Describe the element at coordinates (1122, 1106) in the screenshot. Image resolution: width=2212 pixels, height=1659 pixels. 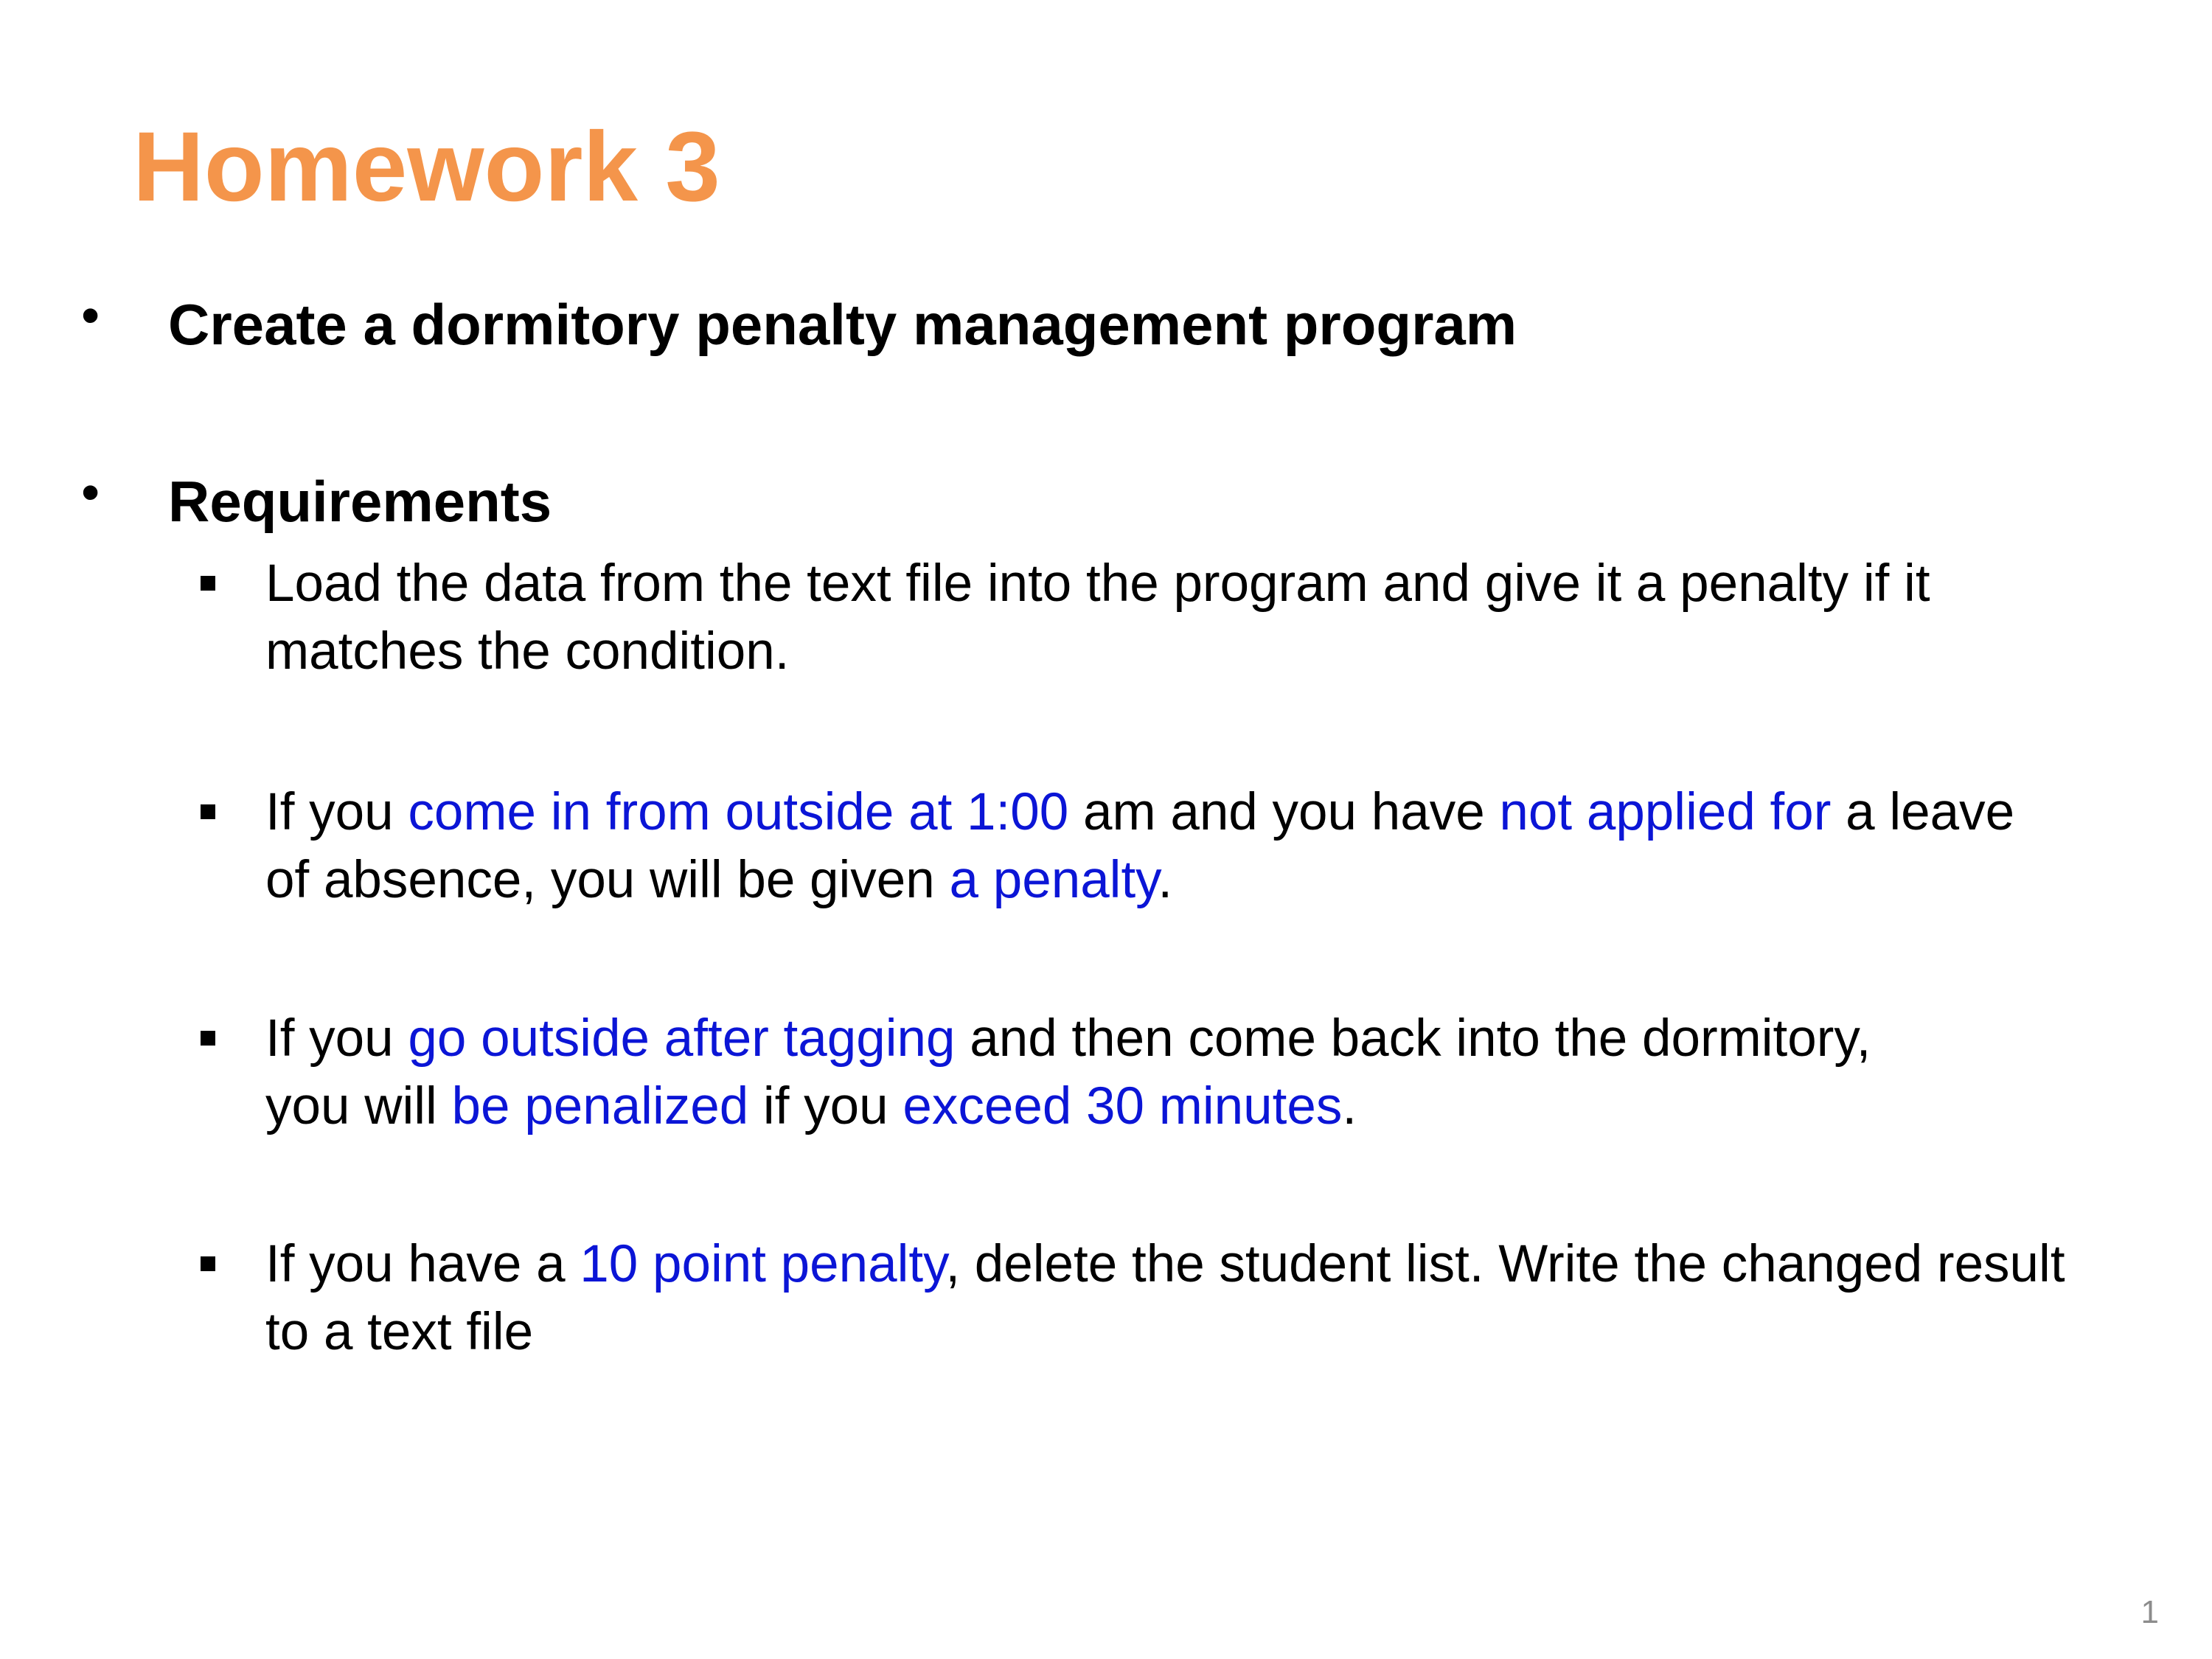
I see `highlight-text: exceed 30 minutes` at that location.